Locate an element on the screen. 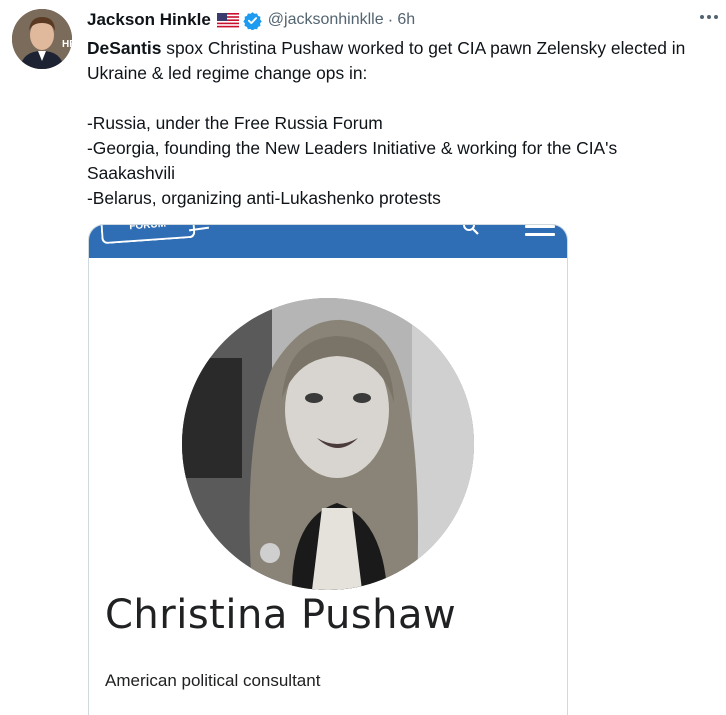 The height and width of the screenshot is (715, 726). tweet-line-russia: -Russia, under the Free Russia Forum is located at coordinates (235, 123).